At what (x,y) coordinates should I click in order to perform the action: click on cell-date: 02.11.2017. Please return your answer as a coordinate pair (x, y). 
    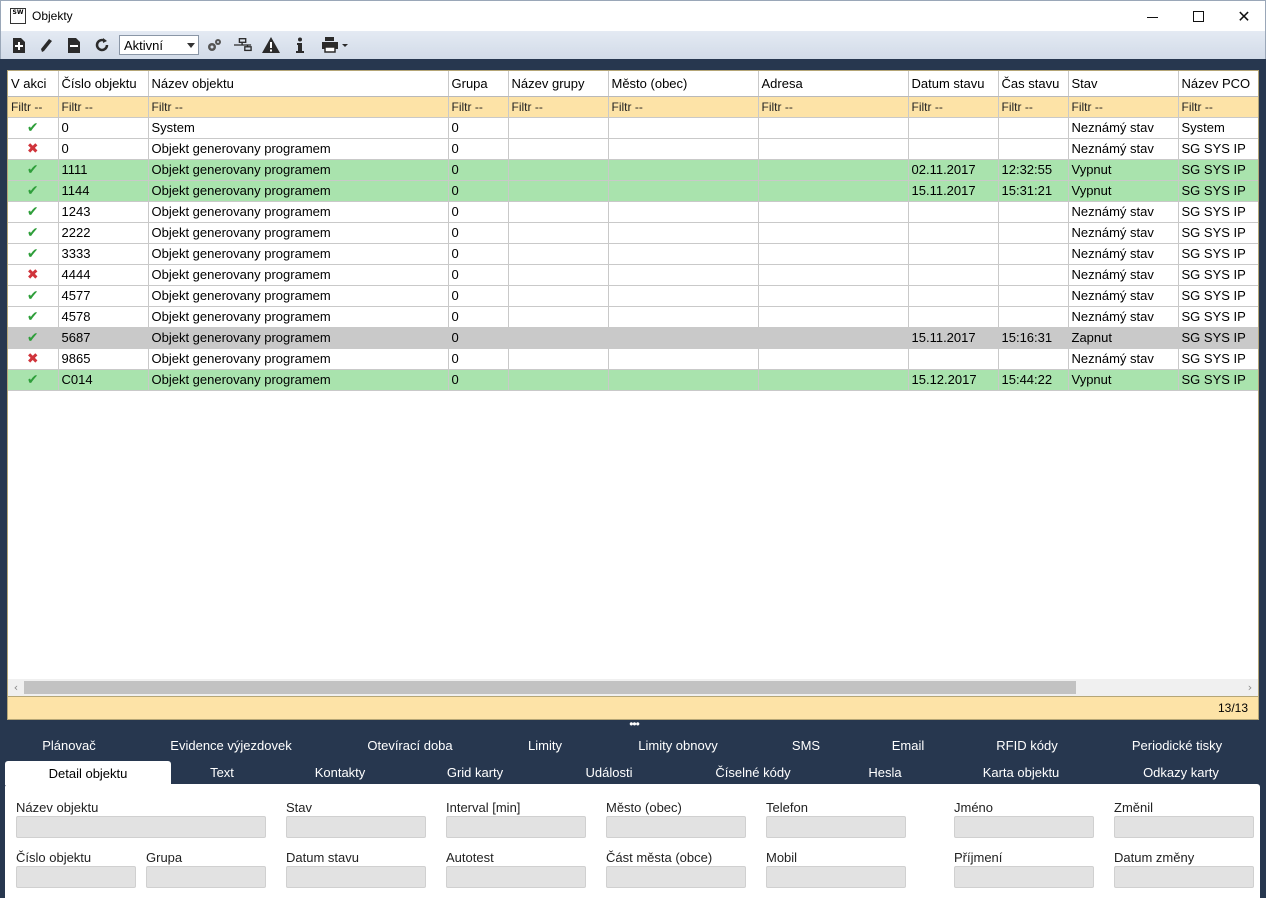
    Looking at the image, I should click on (953, 170).